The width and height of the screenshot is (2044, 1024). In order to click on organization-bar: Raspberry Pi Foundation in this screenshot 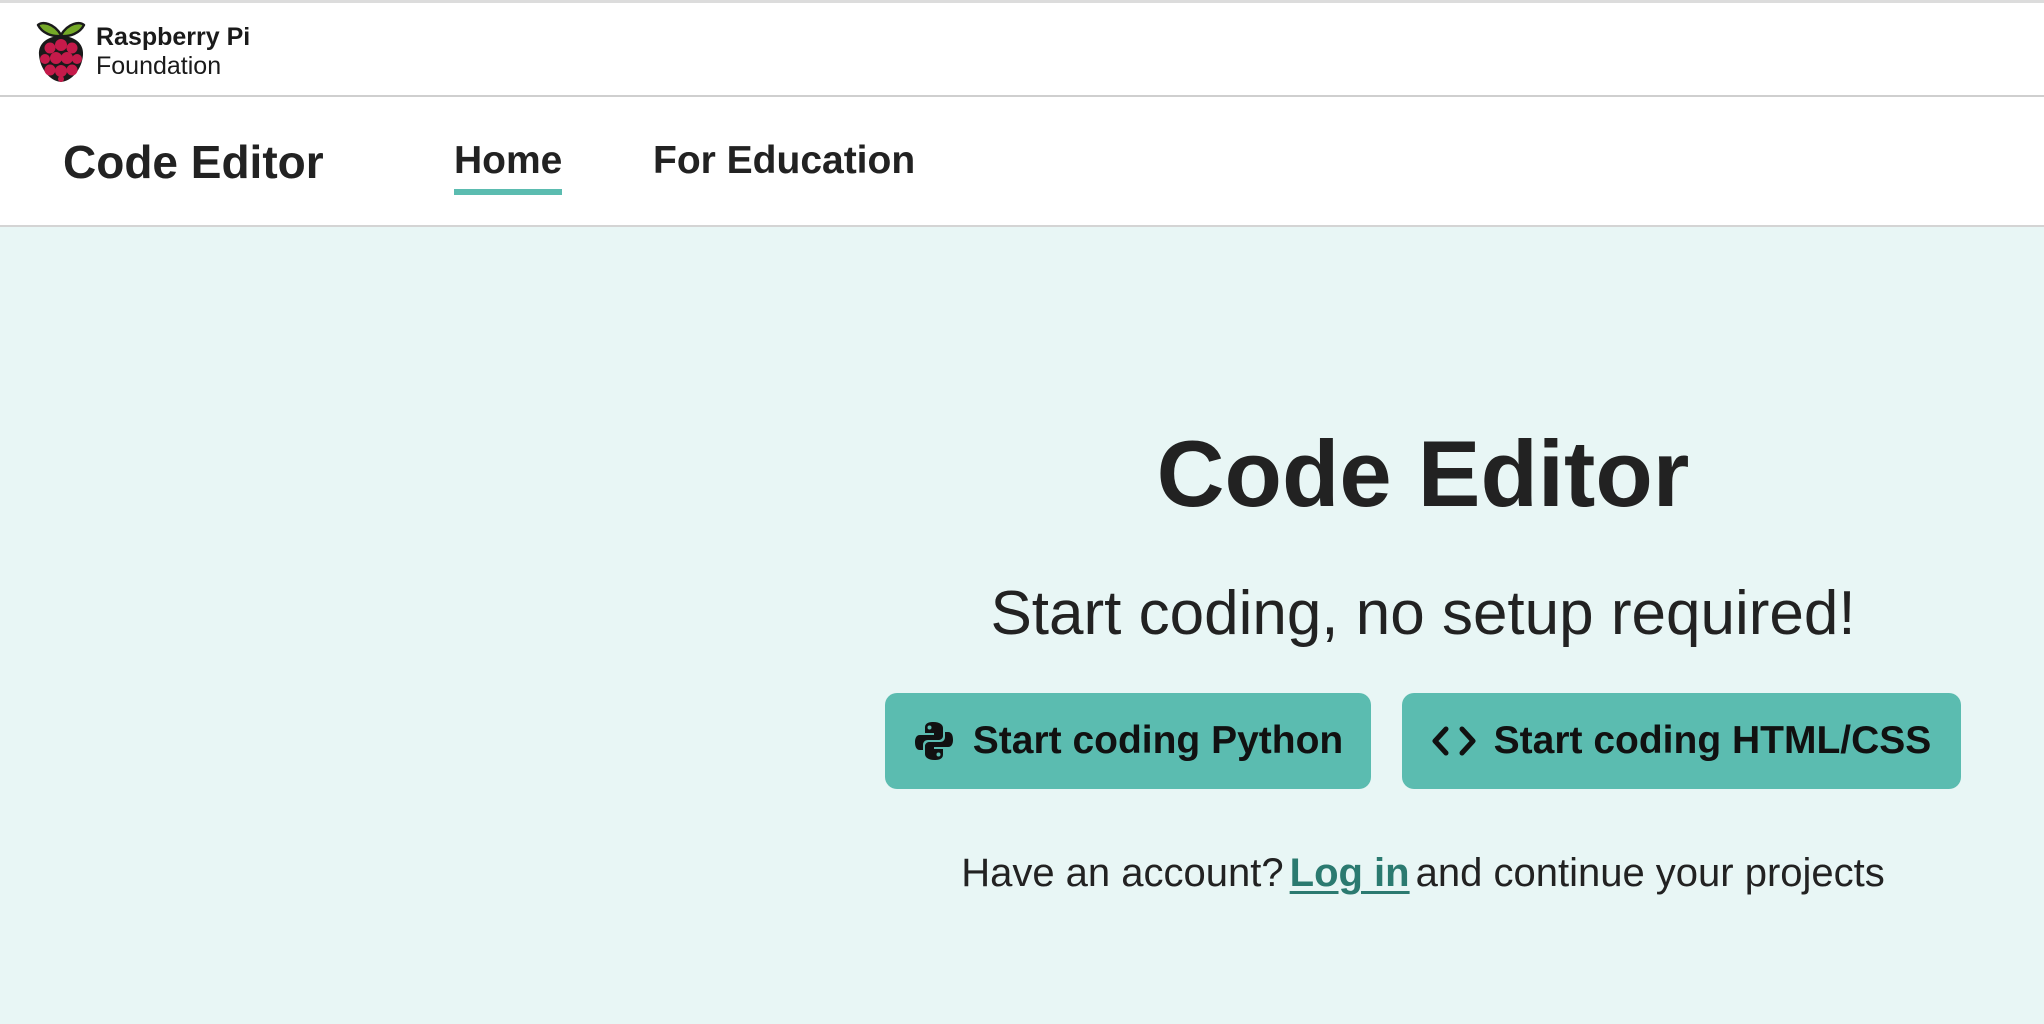, I will do `click(1022, 48)`.